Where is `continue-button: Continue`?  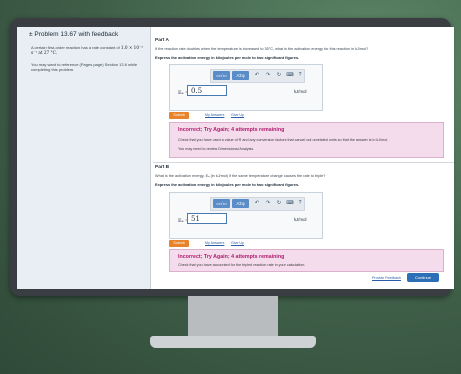
continue-button: Continue is located at coordinates (423, 277).